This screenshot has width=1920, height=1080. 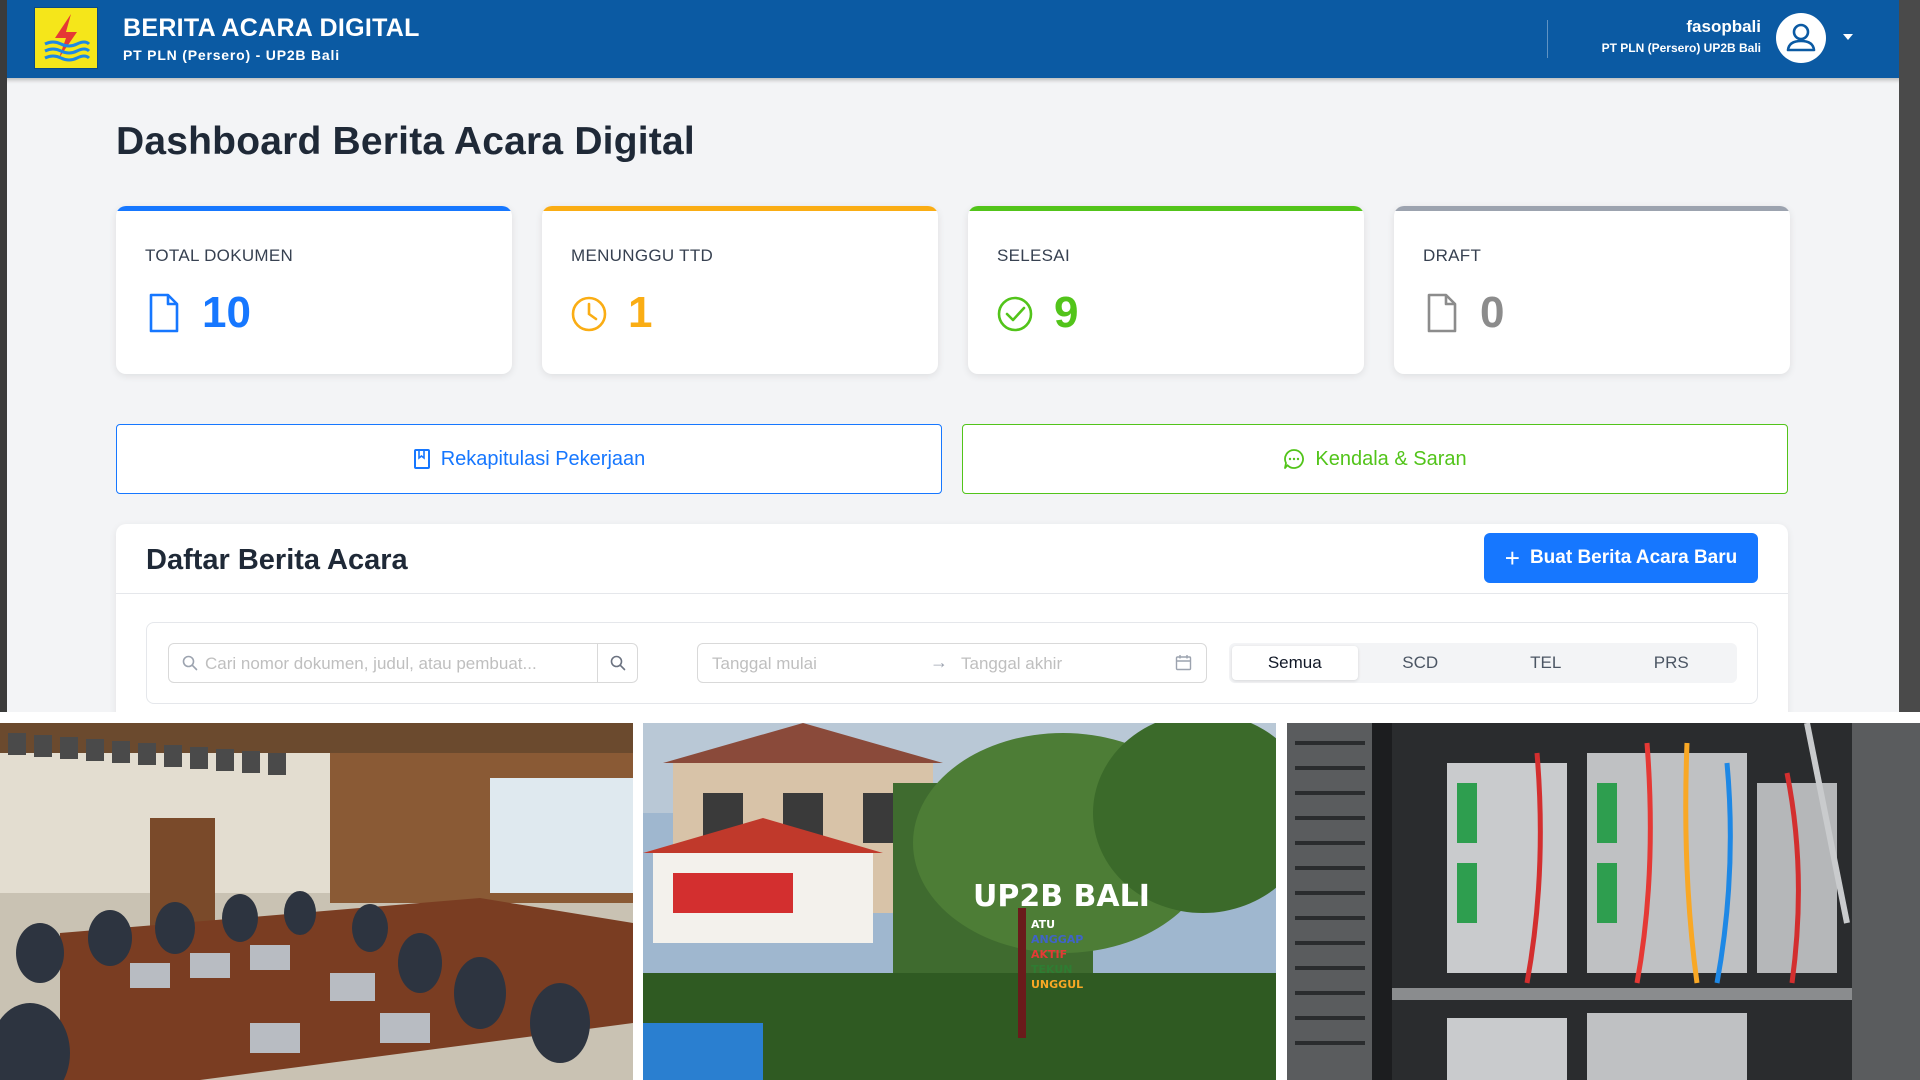 What do you see at coordinates (271, 28) in the screenshot?
I see `app-title: BERITA ACARA DIGITAL` at bounding box center [271, 28].